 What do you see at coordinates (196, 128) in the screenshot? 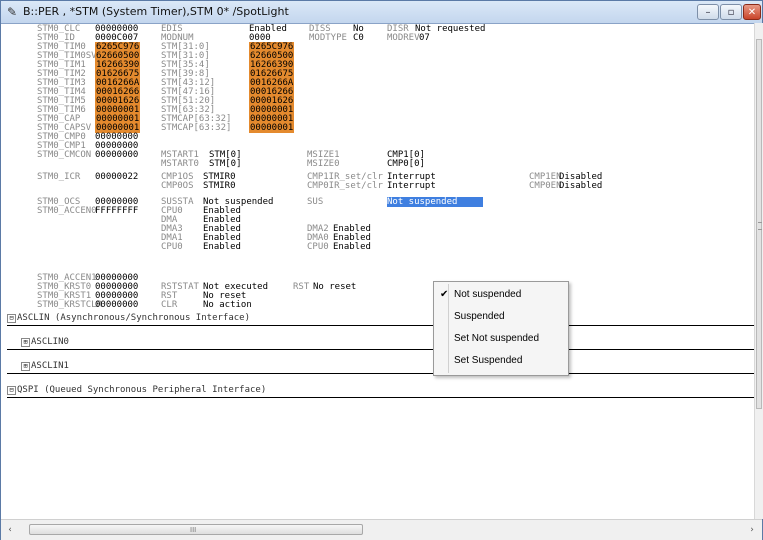
I see `field-name: STMCAP[63:32]` at bounding box center [196, 128].